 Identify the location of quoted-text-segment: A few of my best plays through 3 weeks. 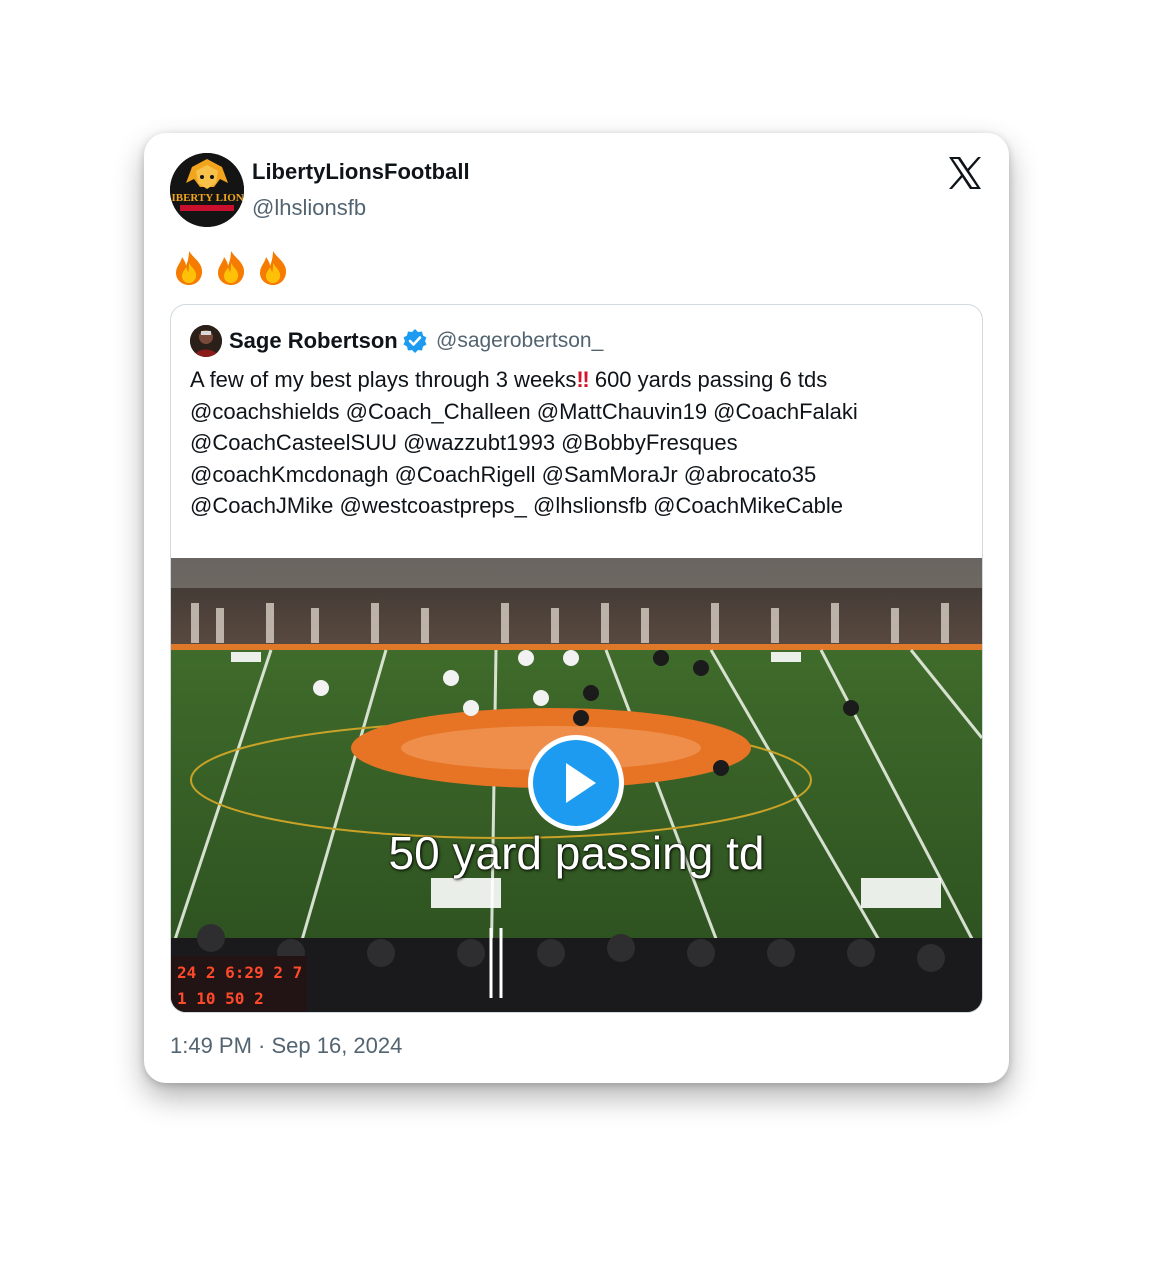
(383, 379).